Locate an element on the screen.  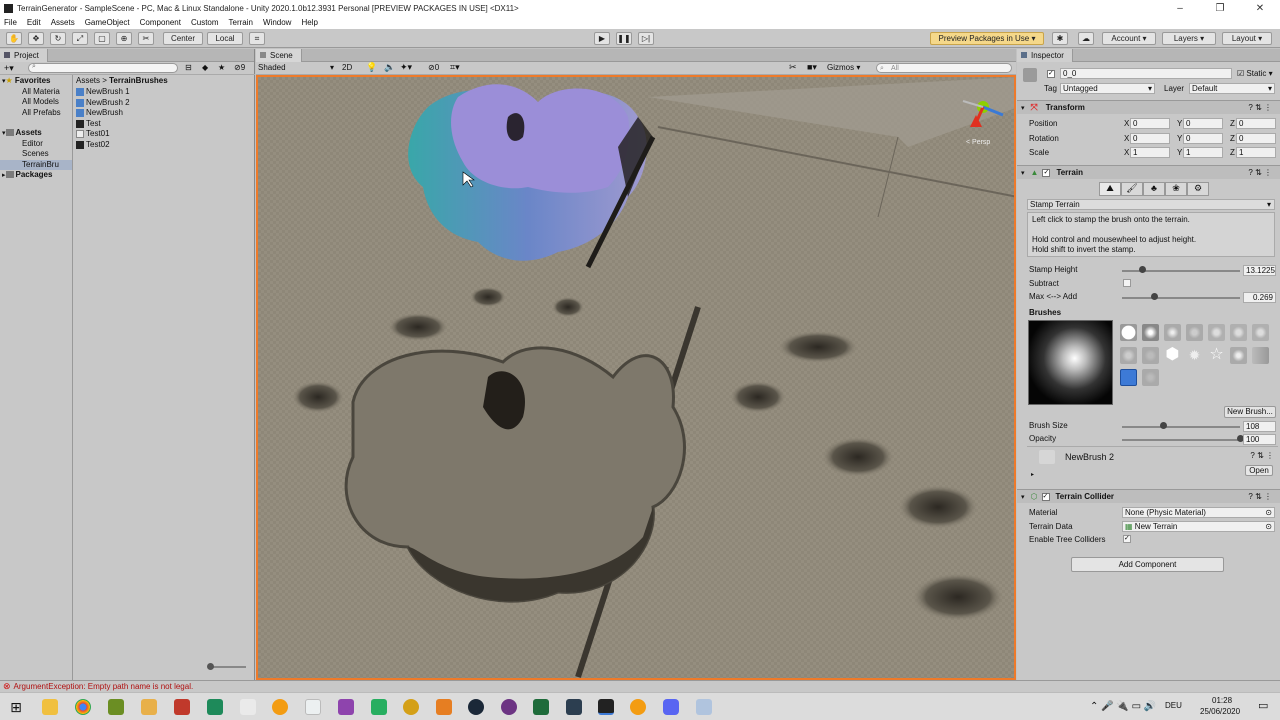
terrain-data-field: ▦ New Terrain ⊙ is located at coordinates (1198, 526).